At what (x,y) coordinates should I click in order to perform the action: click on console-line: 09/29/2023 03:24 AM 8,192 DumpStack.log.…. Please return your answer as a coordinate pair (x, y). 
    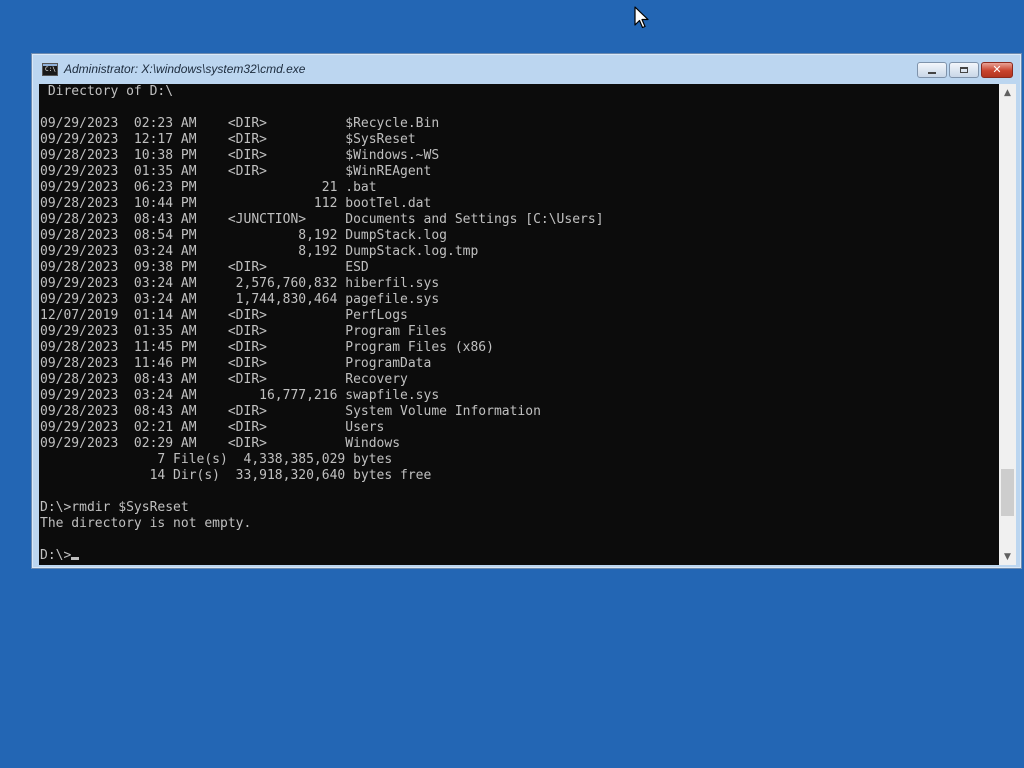
    Looking at the image, I should click on (259, 251).